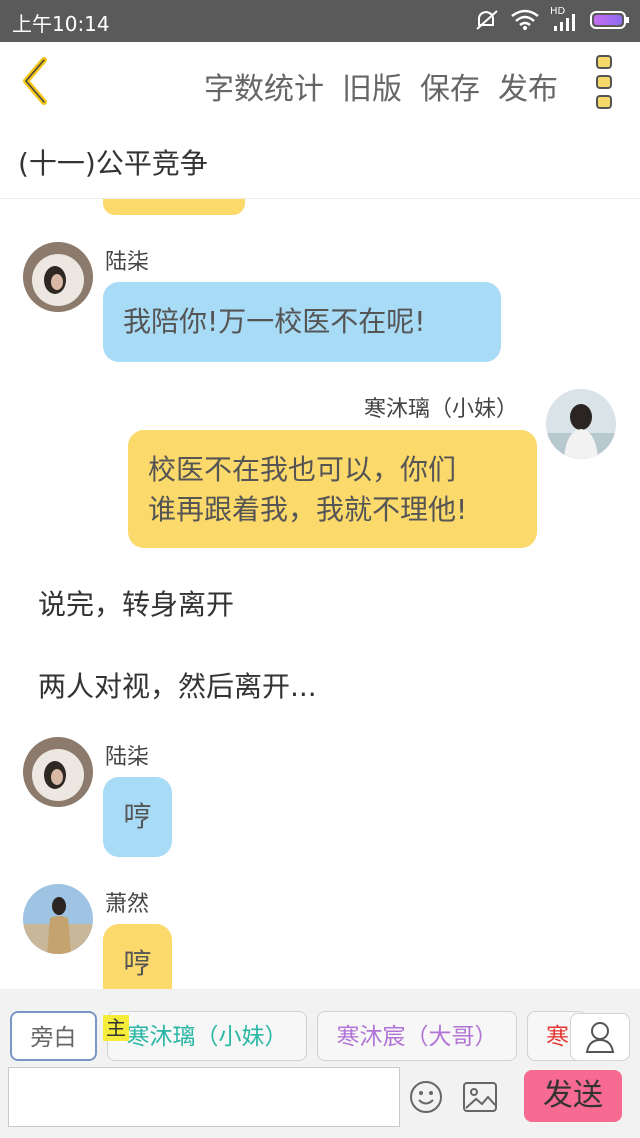  Describe the element at coordinates (565, 19) in the screenshot. I see `signal-icon: HD` at that location.